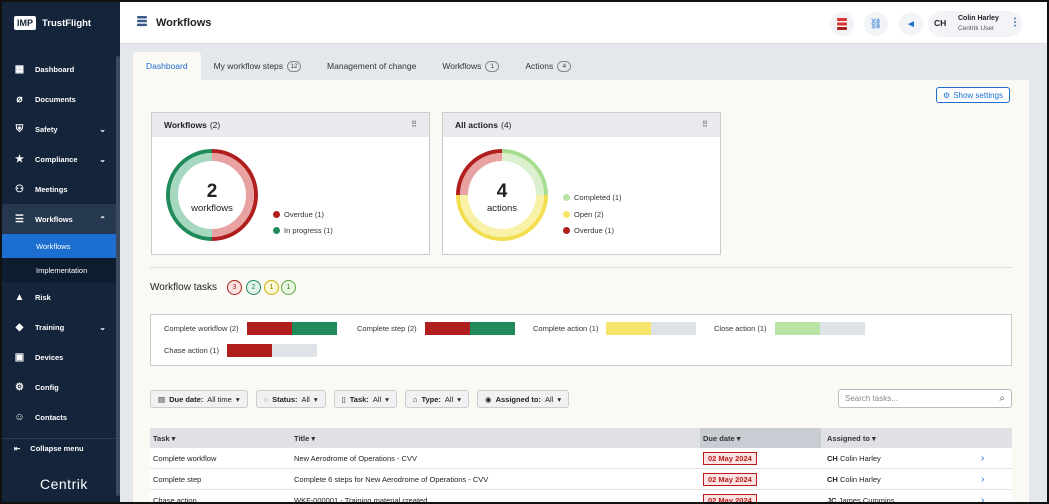  I want to click on user-menu: CH Colin Harley Centrik User ⋮, so click(975, 24).